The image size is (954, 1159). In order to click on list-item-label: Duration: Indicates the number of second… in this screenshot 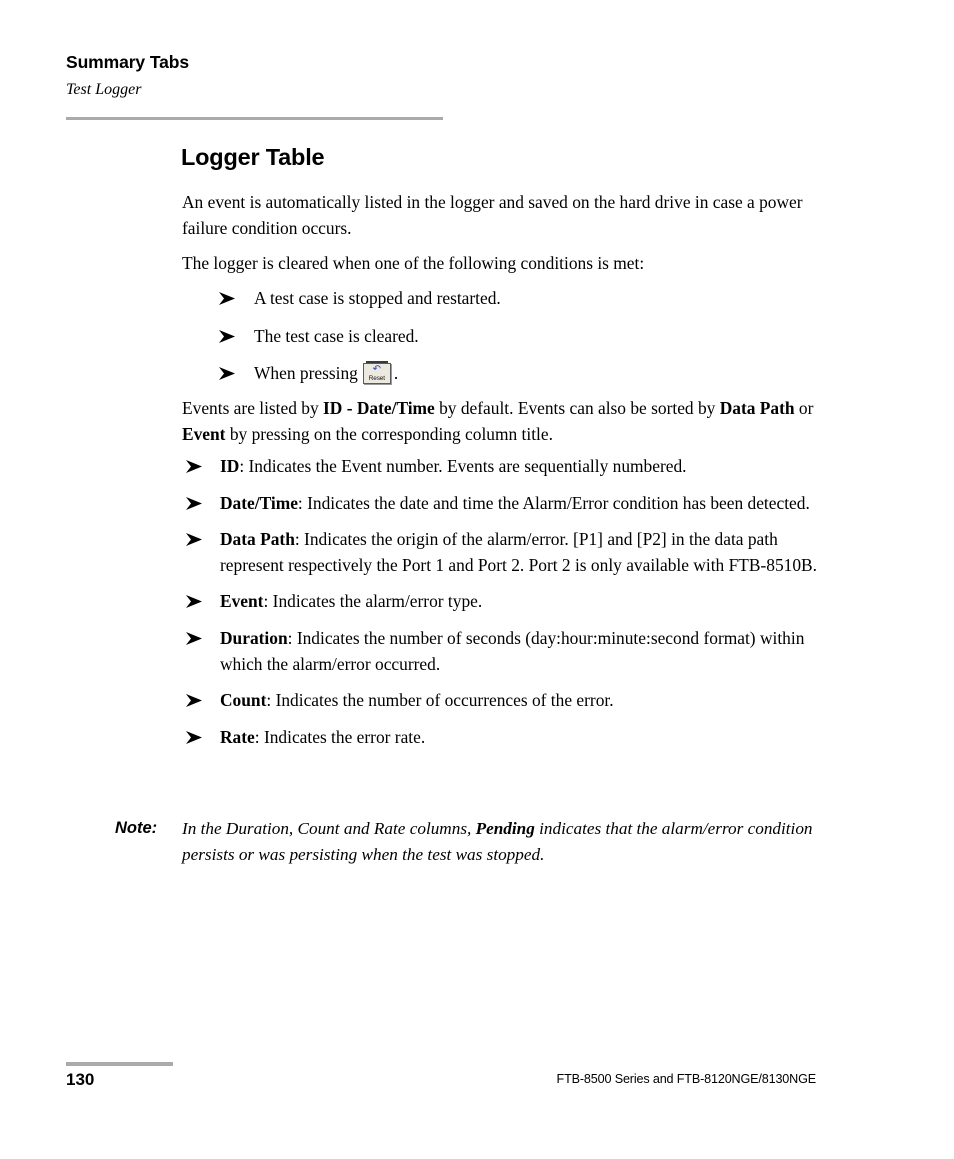, I will do `click(505, 651)`.